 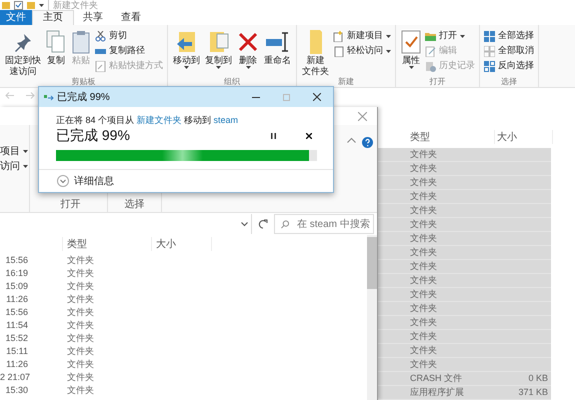 I want to click on copy-icon, so click(x=56, y=42).